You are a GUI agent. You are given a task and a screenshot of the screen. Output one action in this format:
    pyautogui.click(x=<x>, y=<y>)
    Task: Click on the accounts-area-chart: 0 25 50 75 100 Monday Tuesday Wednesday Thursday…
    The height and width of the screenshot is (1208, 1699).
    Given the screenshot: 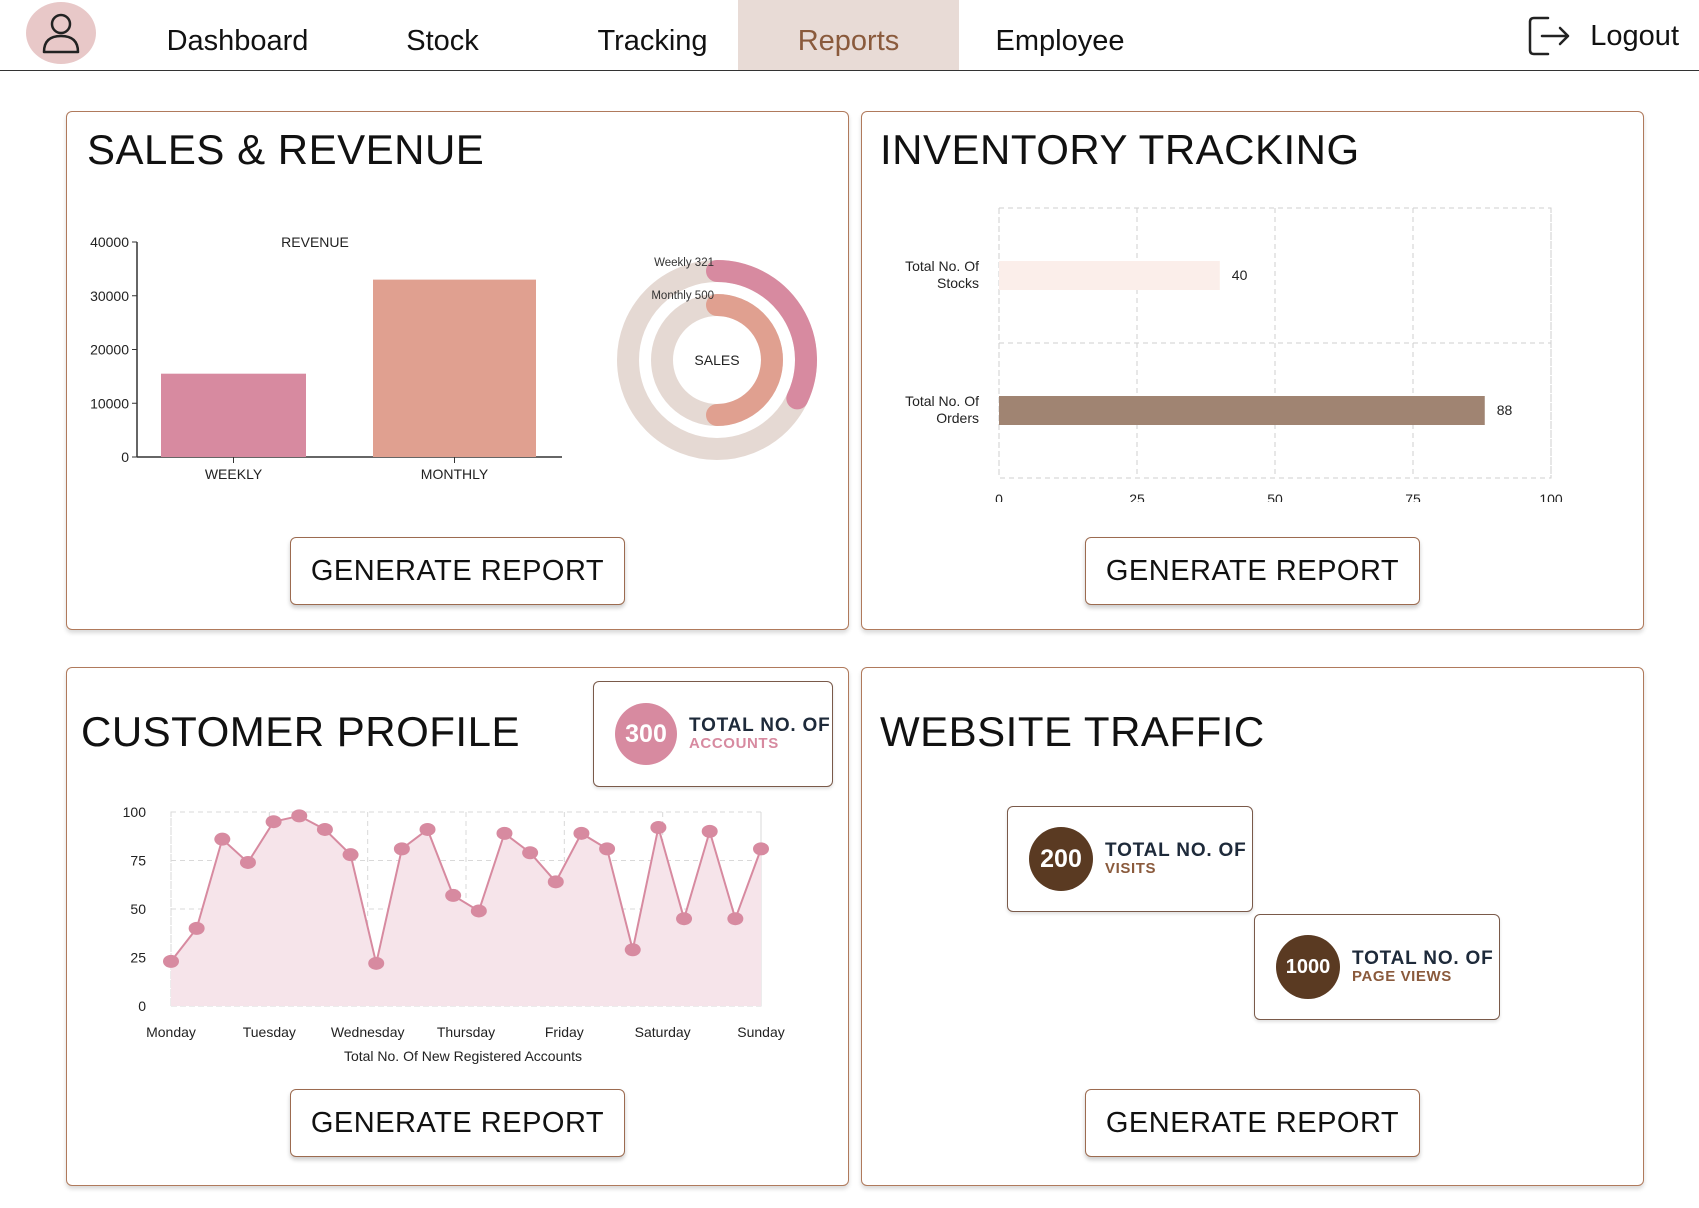 What is the action you would take?
    pyautogui.click(x=454, y=934)
    